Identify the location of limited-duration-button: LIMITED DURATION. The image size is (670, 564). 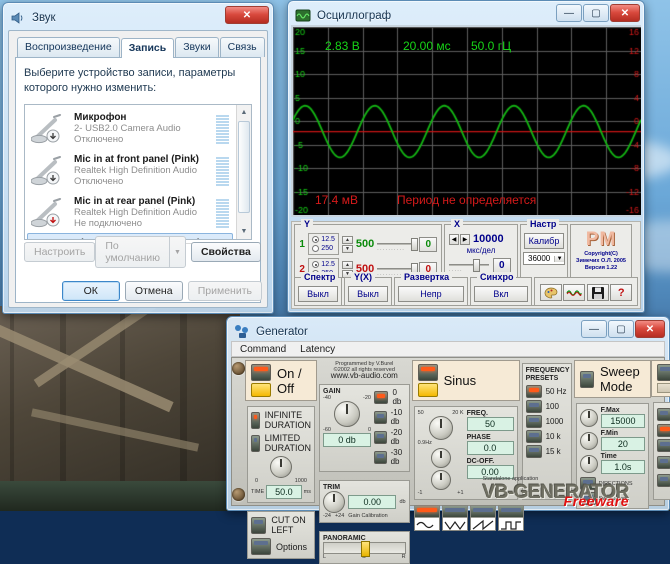
(281, 443).